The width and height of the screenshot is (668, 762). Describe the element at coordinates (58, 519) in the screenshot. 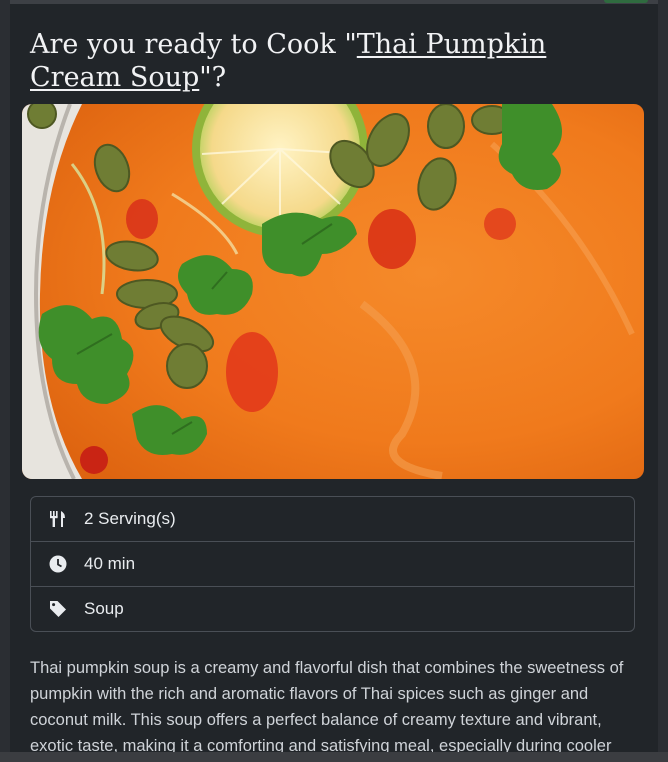

I see `utensils-icon` at that location.